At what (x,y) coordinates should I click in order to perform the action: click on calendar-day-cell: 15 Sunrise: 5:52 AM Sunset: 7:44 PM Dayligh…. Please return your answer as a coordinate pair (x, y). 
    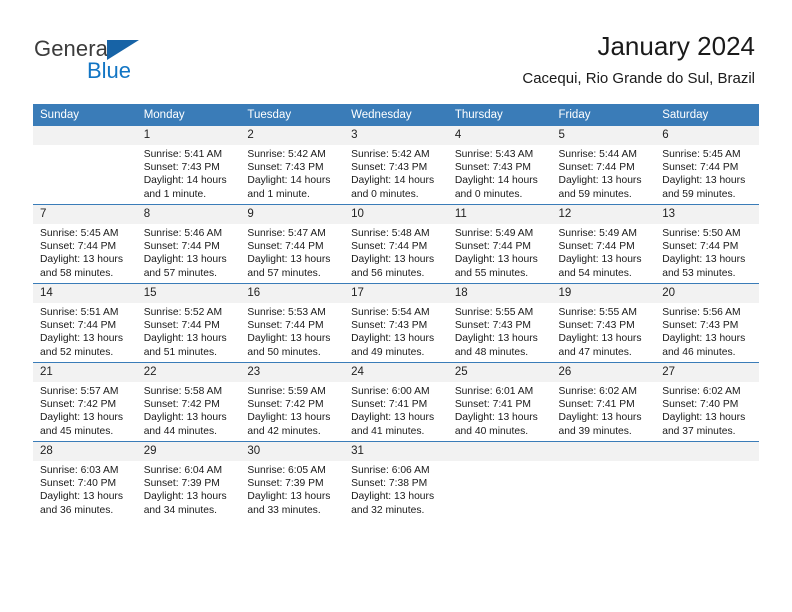
    Looking at the image, I should click on (188, 323).